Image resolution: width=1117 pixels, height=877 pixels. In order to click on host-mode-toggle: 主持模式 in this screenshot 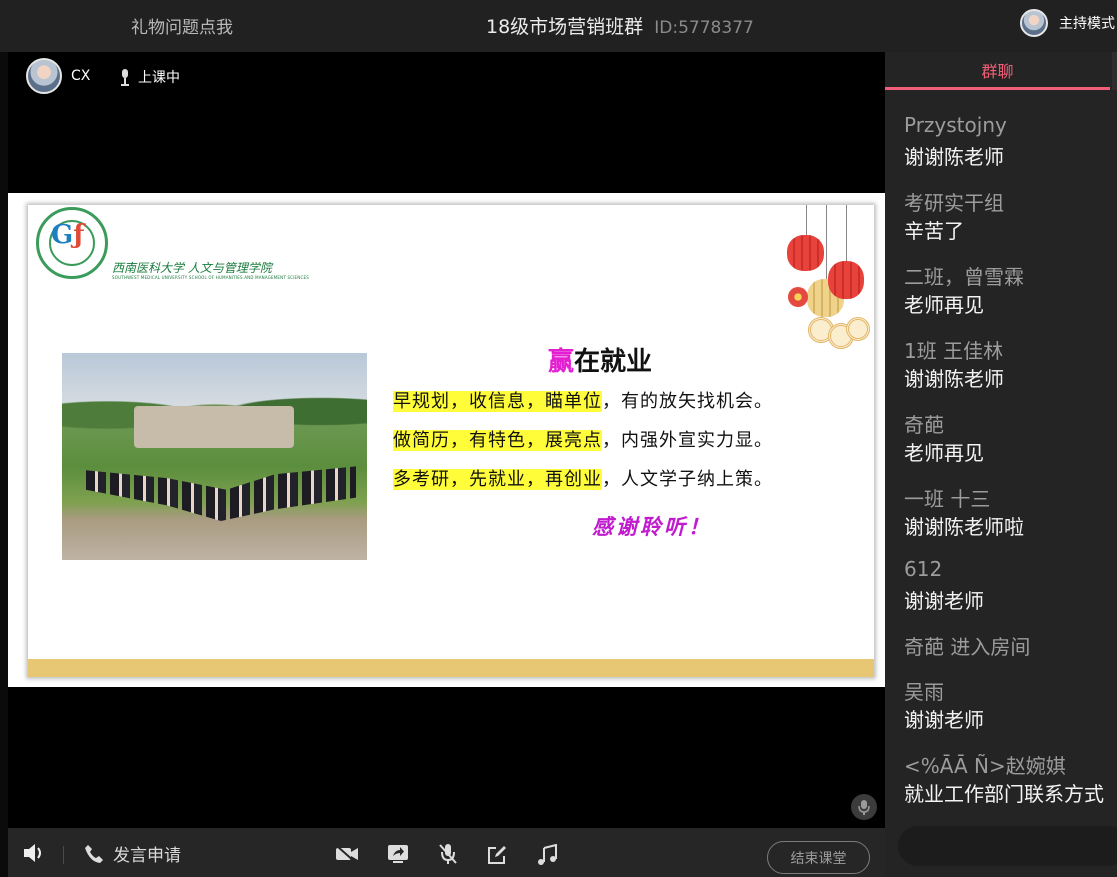, I will do `click(1067, 23)`.